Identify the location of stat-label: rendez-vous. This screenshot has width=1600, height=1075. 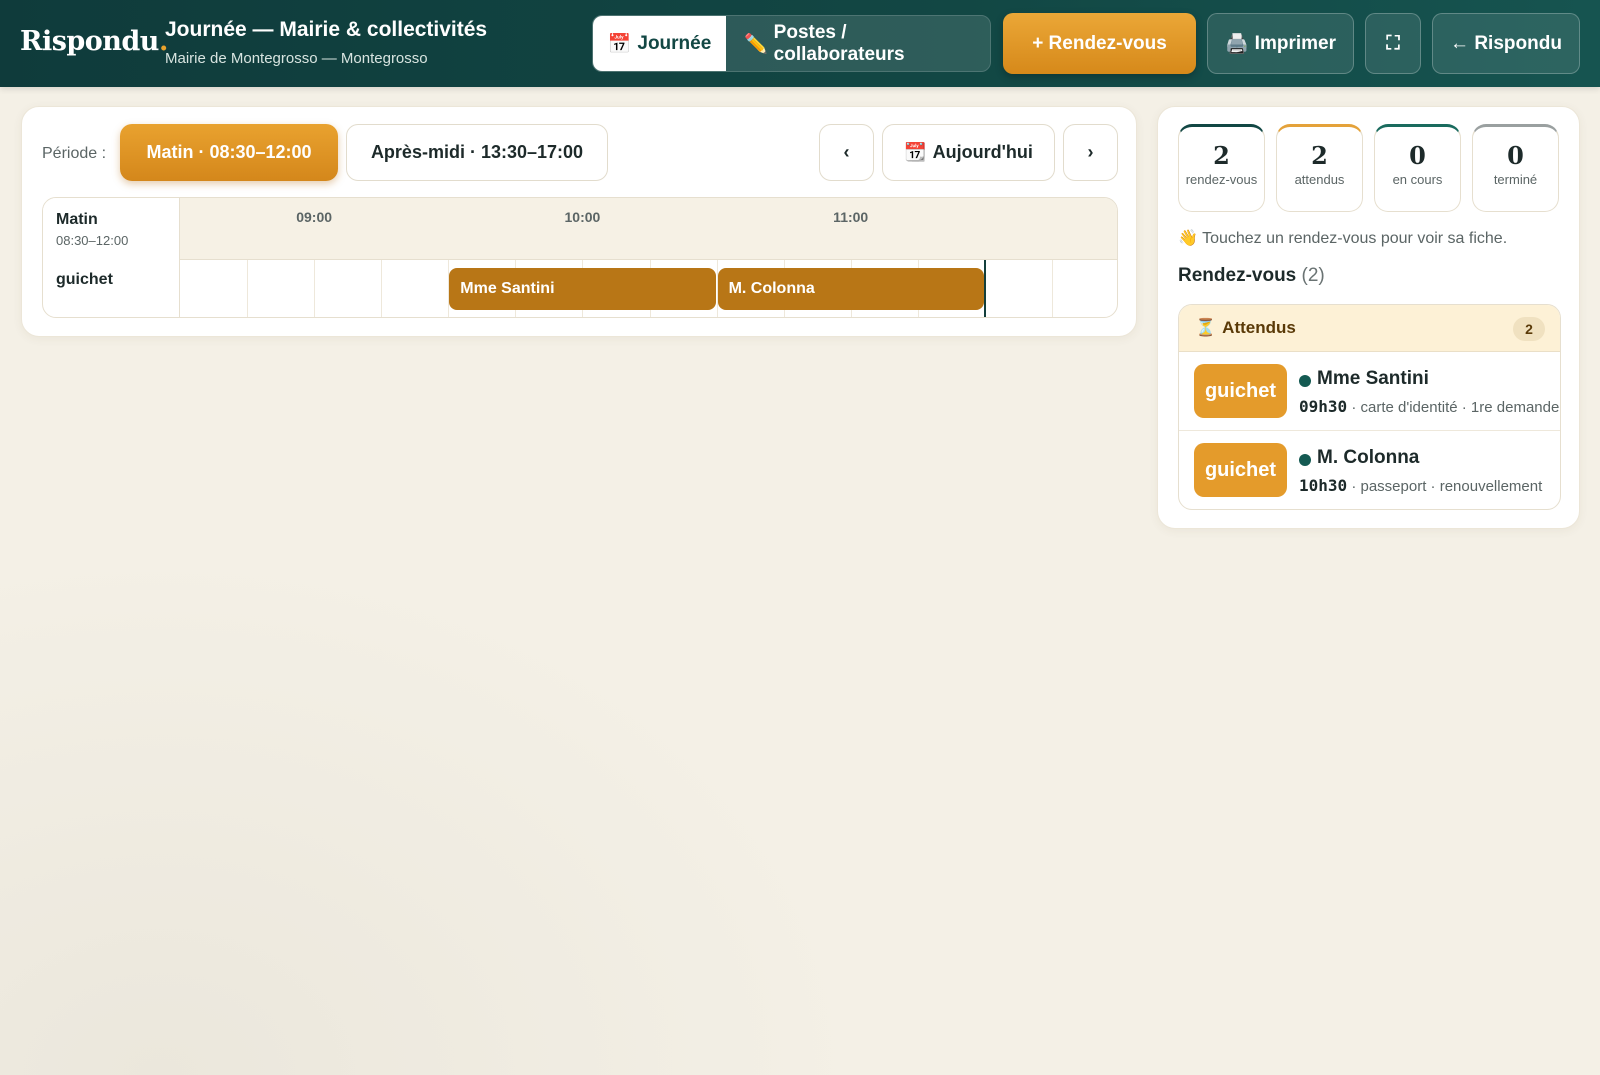
(1221, 179).